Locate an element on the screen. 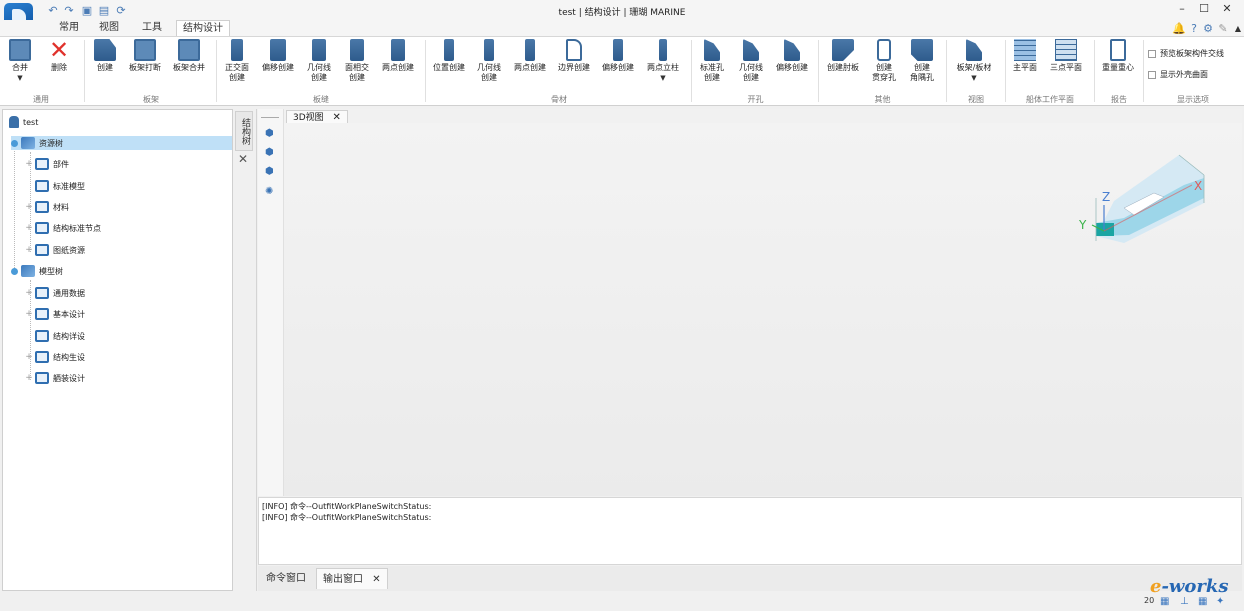  compass-icon: ✦ is located at coordinates (1220, 601).